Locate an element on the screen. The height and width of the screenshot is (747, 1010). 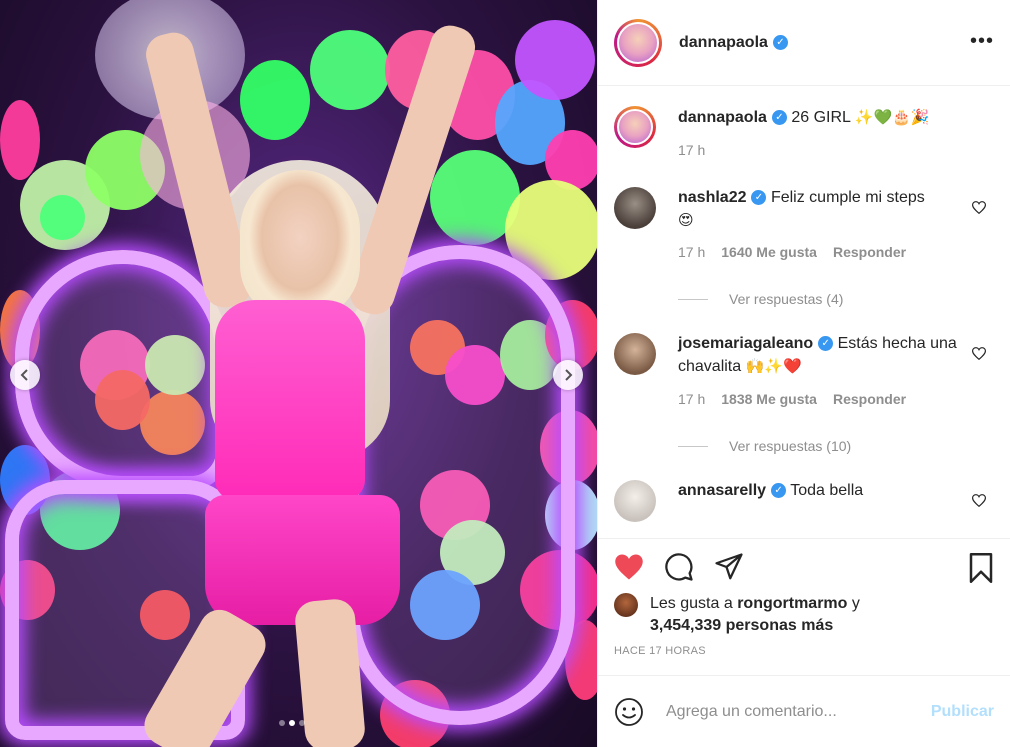
post-header: dannapaola ✓ ••• is located at coordinates (804, 43).